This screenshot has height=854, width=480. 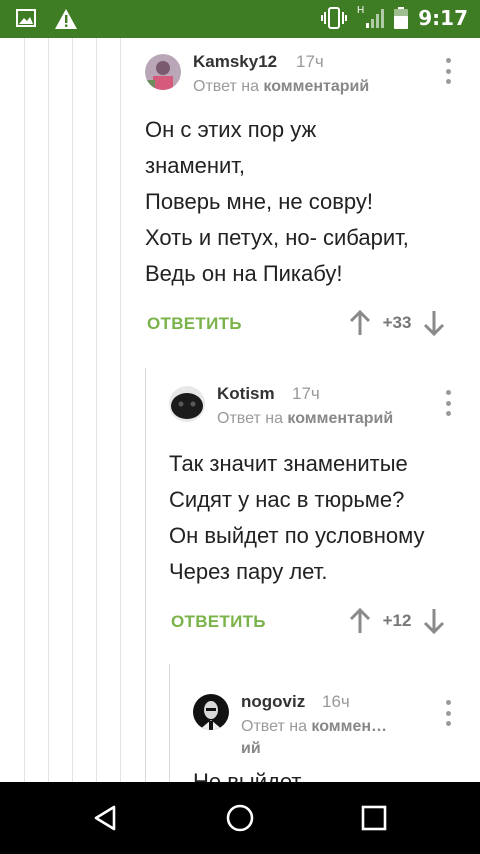 I want to click on comment-time: 16ч, so click(x=336, y=701).